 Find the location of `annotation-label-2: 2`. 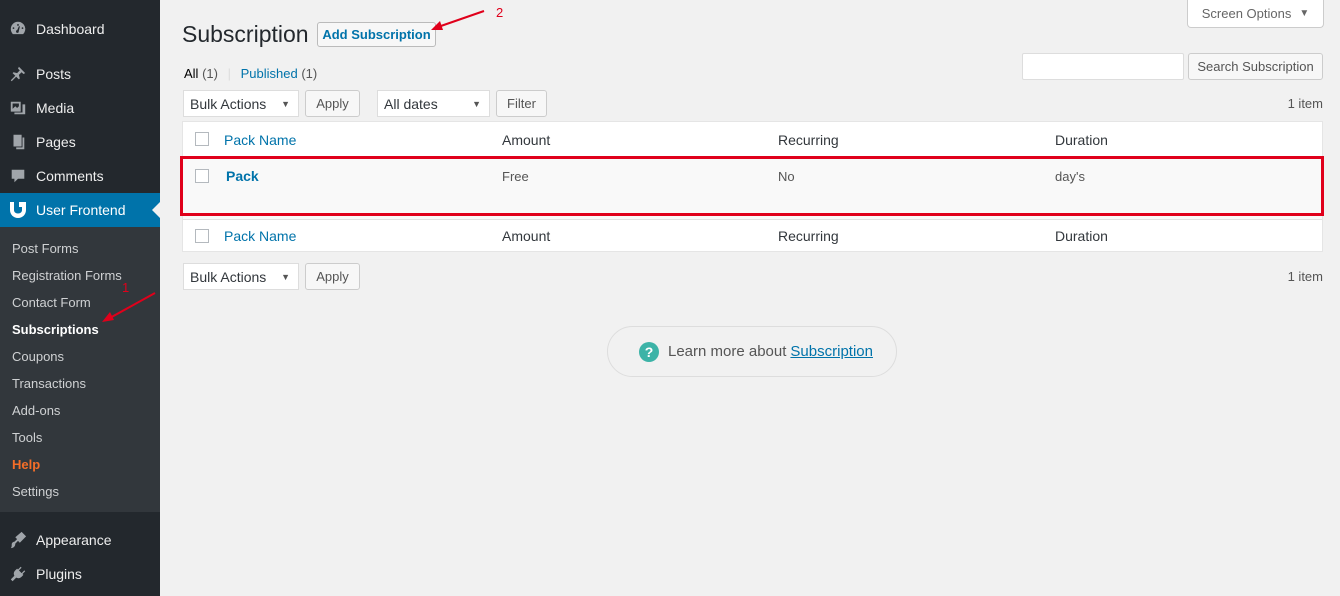

annotation-label-2: 2 is located at coordinates (500, 12).